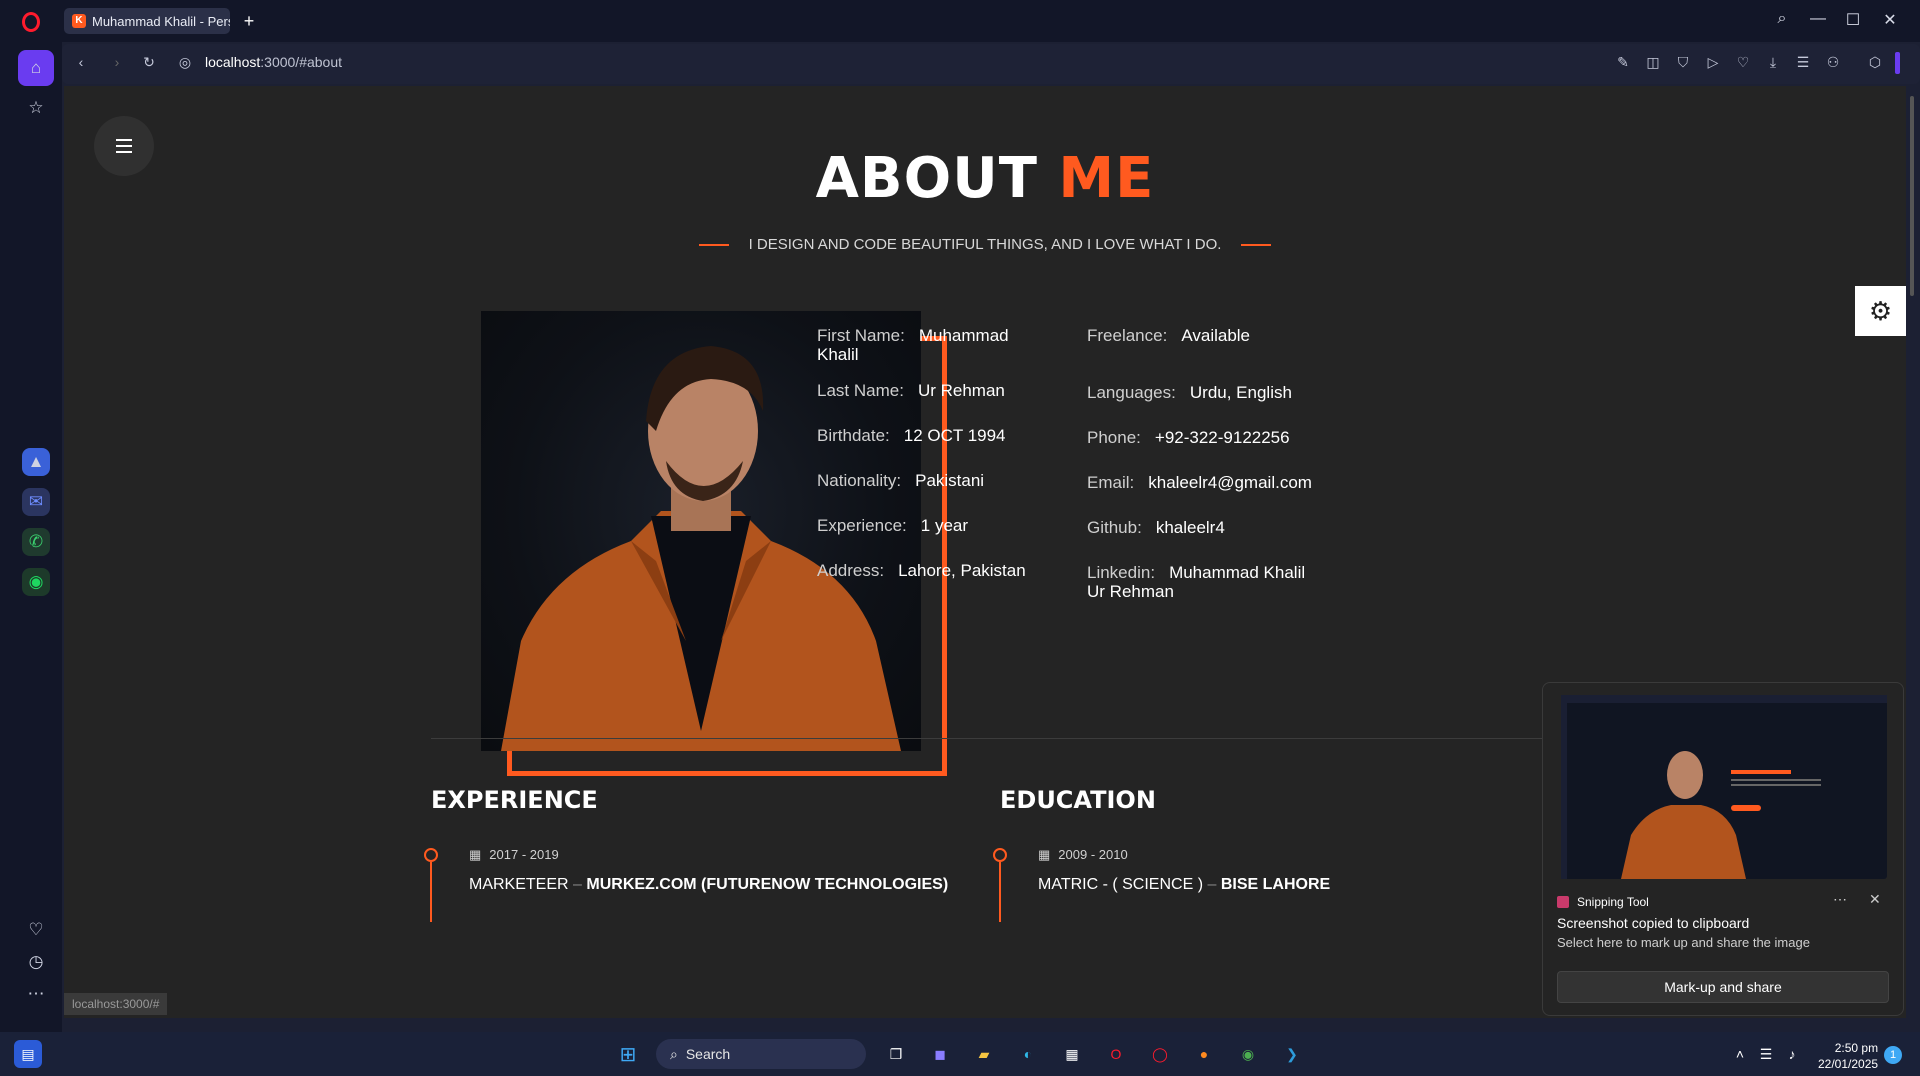 This screenshot has width=1920, height=1076. I want to click on wifi-icon: ☰, so click(1766, 1054).